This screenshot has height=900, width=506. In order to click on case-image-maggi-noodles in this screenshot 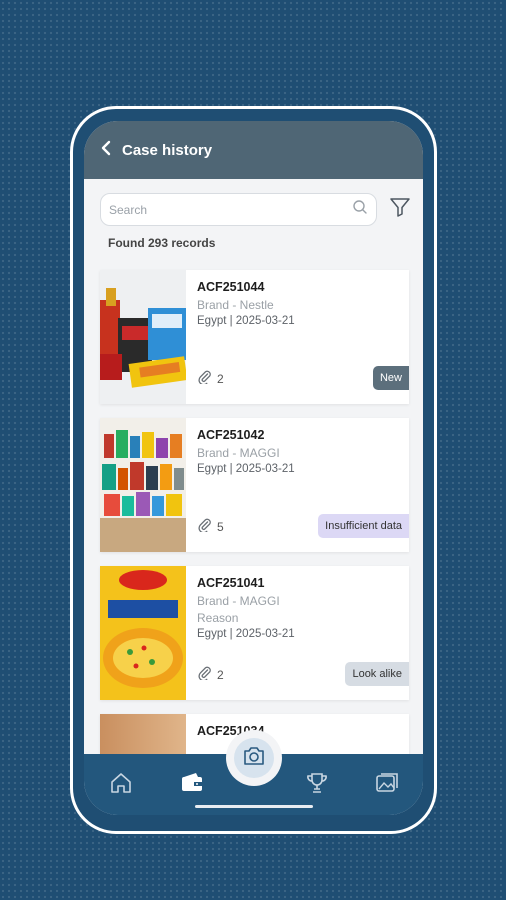, I will do `click(143, 633)`.